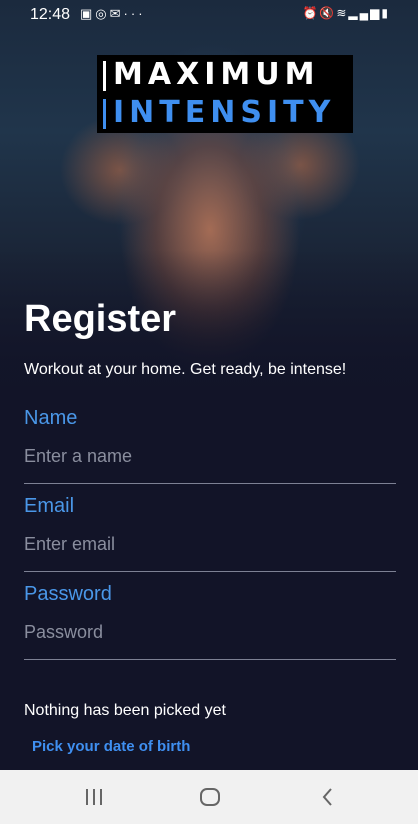 This screenshot has height=824, width=418. What do you see at coordinates (210, 571) in the screenshot?
I see `email-underline` at bounding box center [210, 571].